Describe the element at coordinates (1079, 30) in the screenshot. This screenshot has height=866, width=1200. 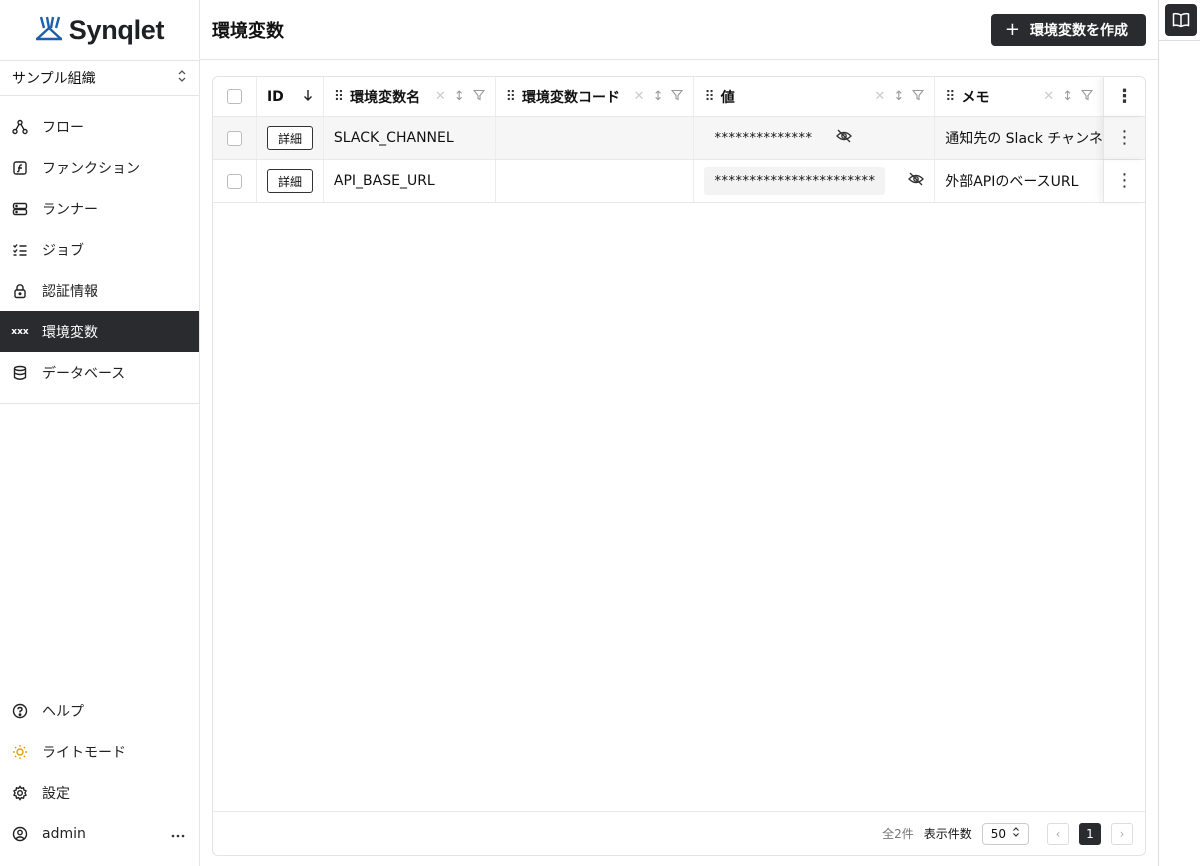
I see `create-env-var-label: 環境変数を作成` at that location.